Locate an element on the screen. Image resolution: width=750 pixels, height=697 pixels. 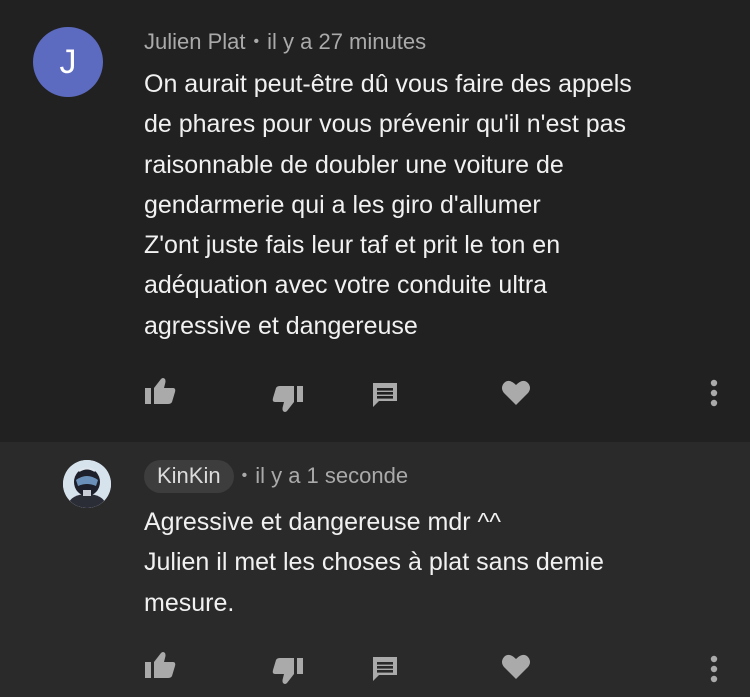
helmet-avatar-icon is located at coordinates (87, 484).